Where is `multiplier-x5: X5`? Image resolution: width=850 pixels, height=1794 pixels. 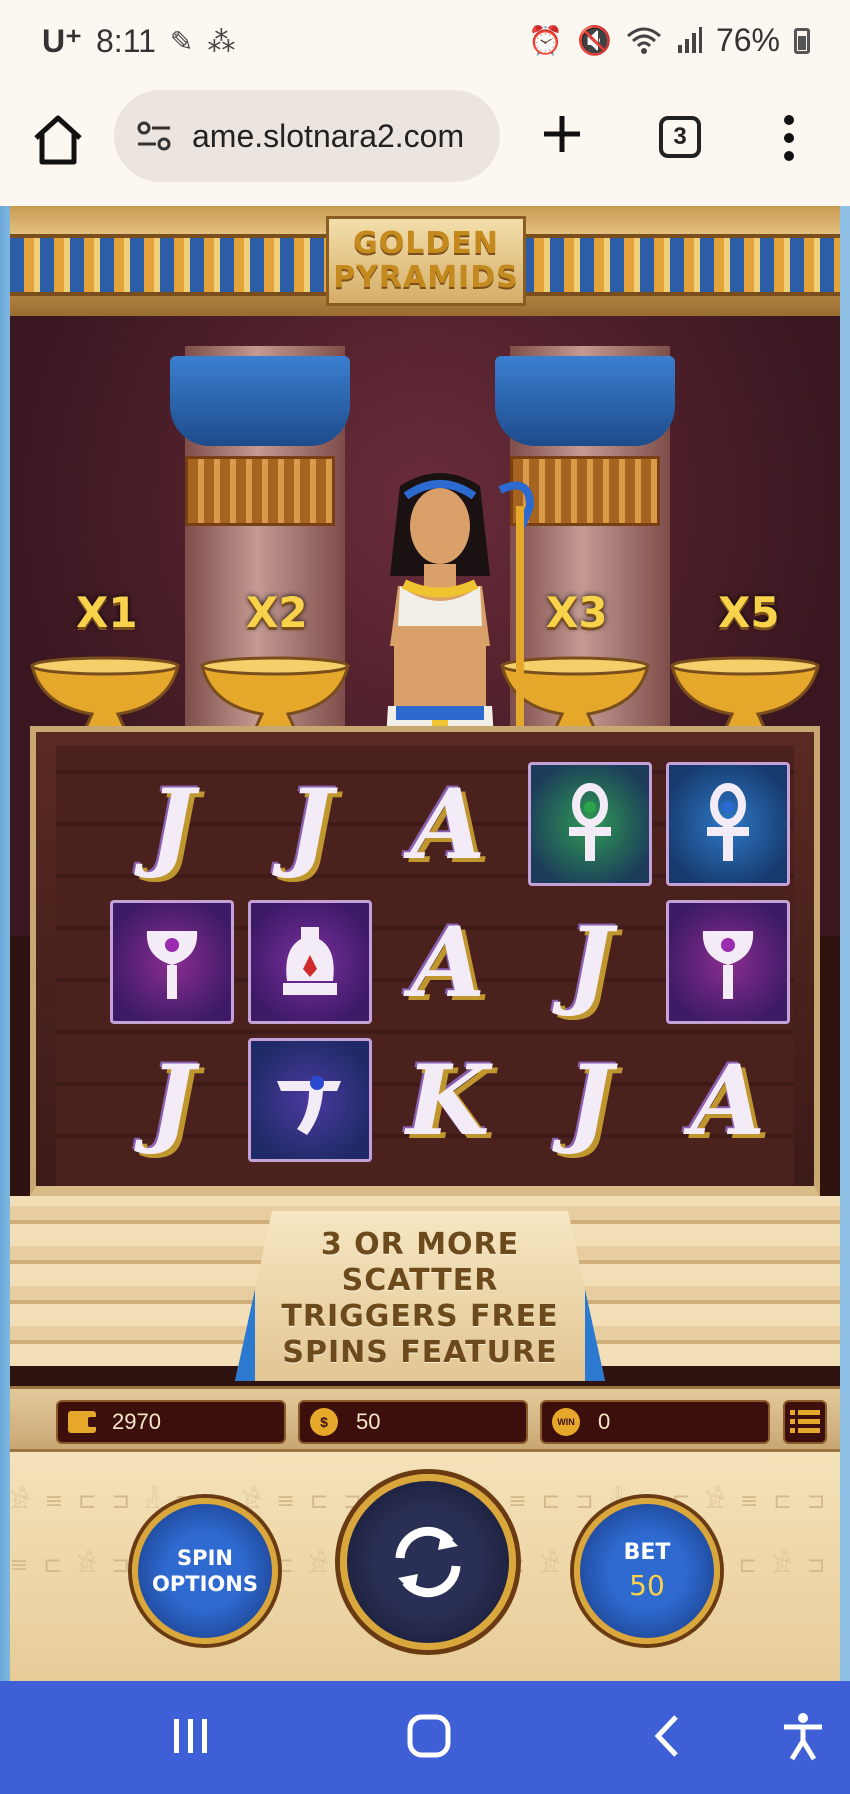
multiplier-x5: X5 is located at coordinates (749, 612).